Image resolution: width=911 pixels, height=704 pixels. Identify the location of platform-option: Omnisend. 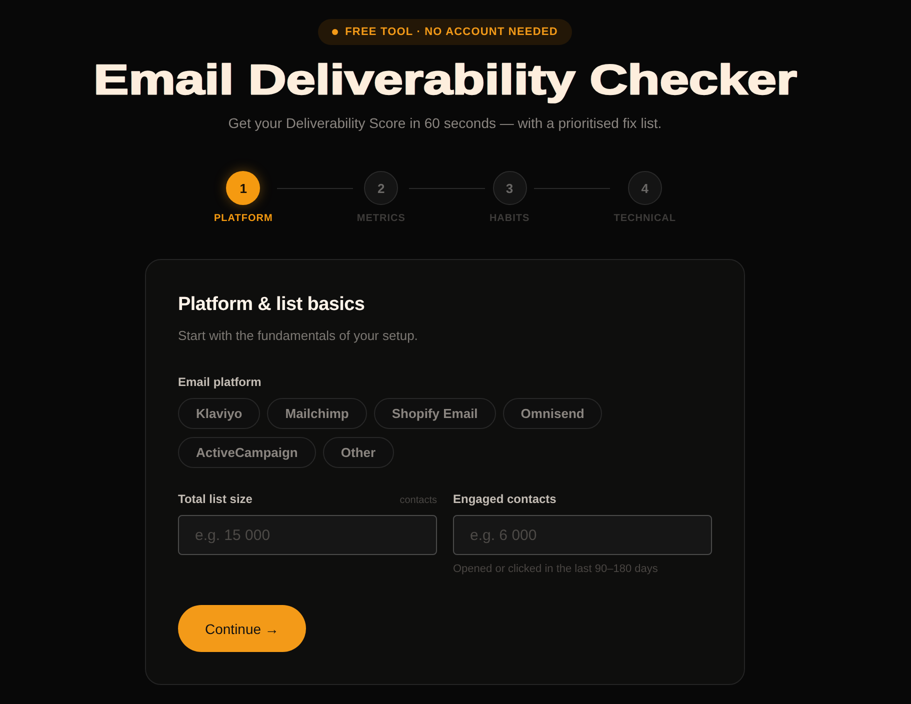
(552, 413).